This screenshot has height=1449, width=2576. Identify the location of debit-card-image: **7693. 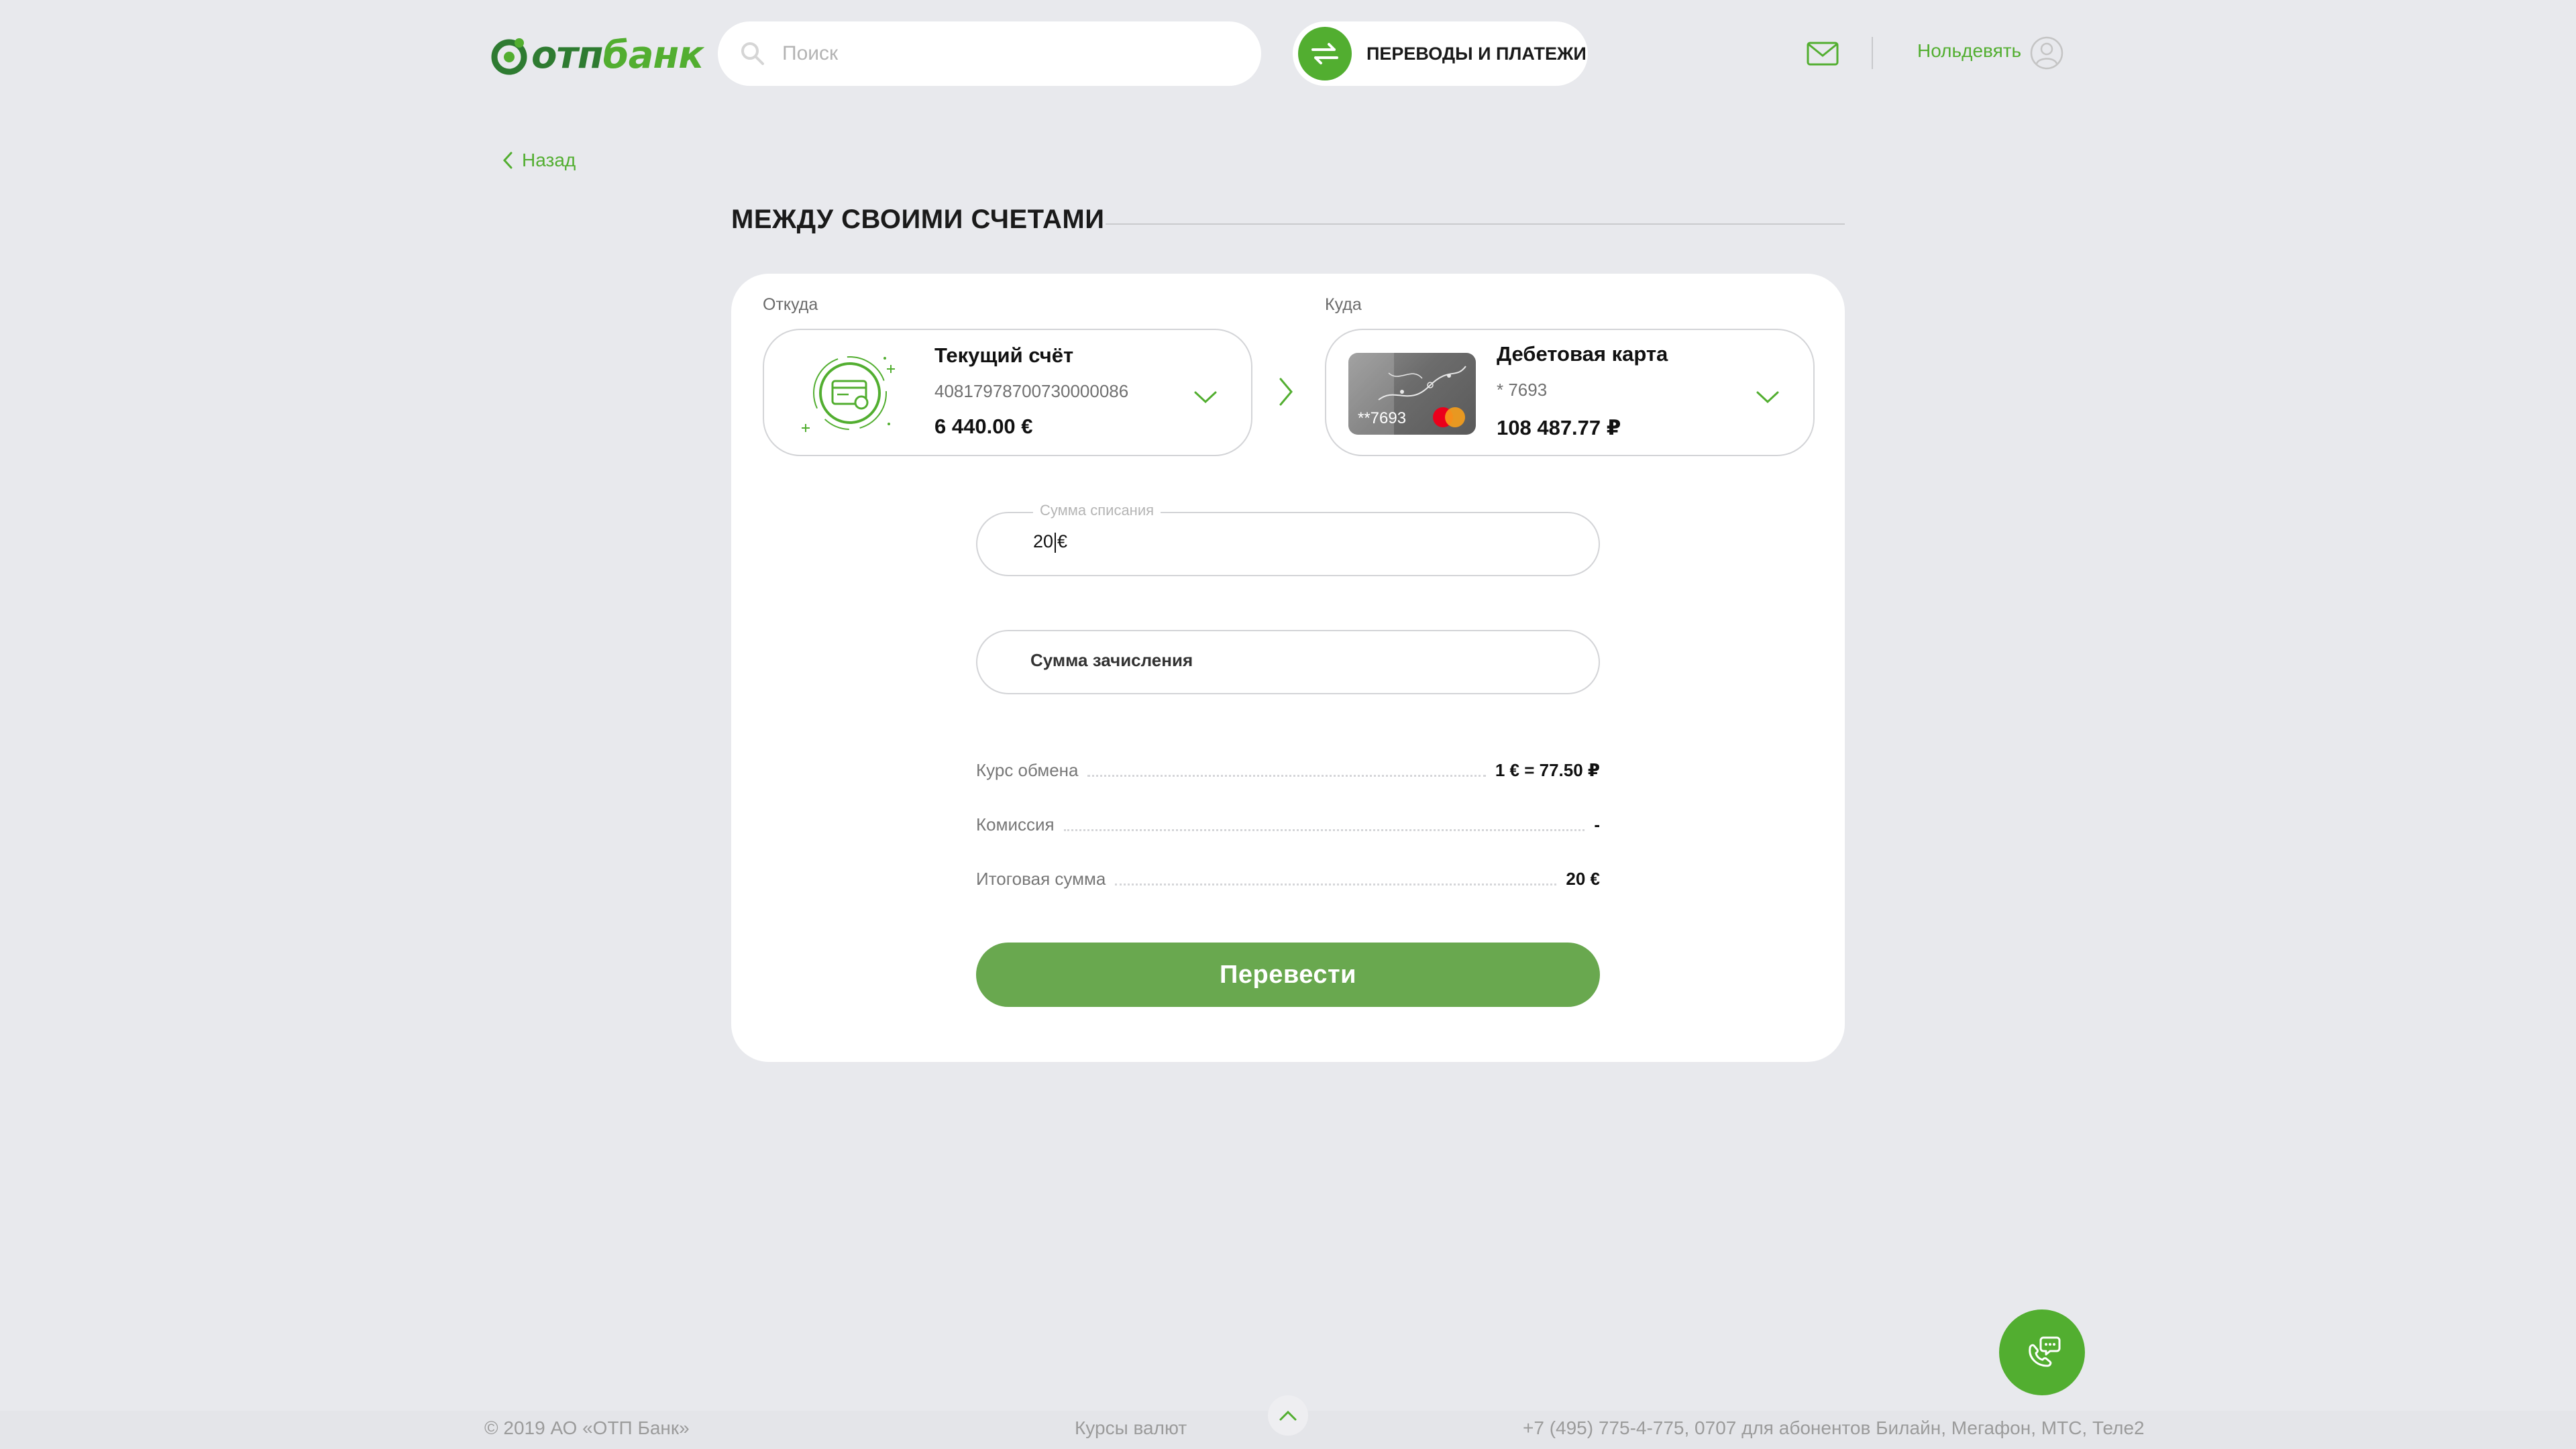
(1412, 394).